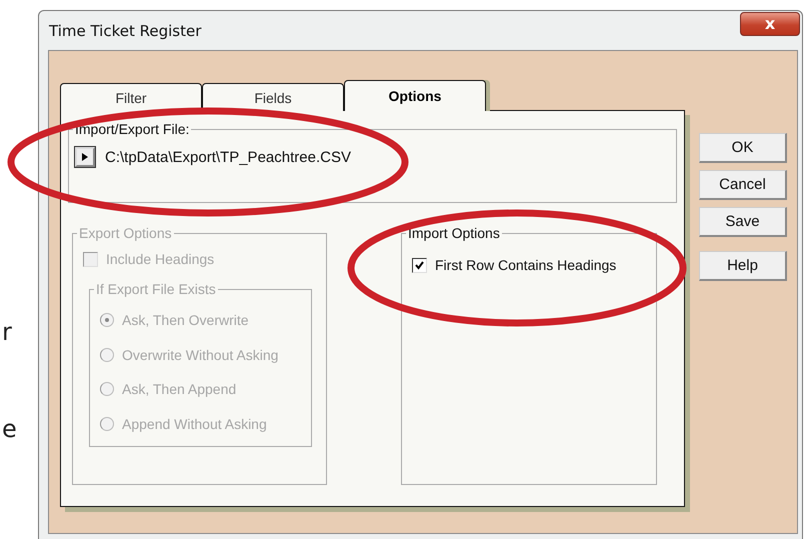 This screenshot has width=807, height=539. I want to click on radio-label: Ask, Then Overwrite, so click(185, 320).